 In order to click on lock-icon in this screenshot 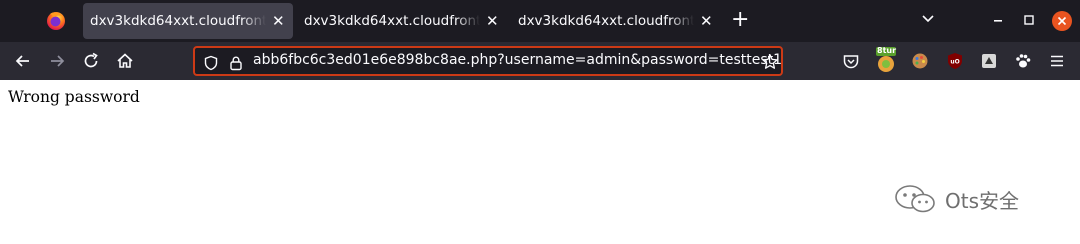, I will do `click(236, 63)`.